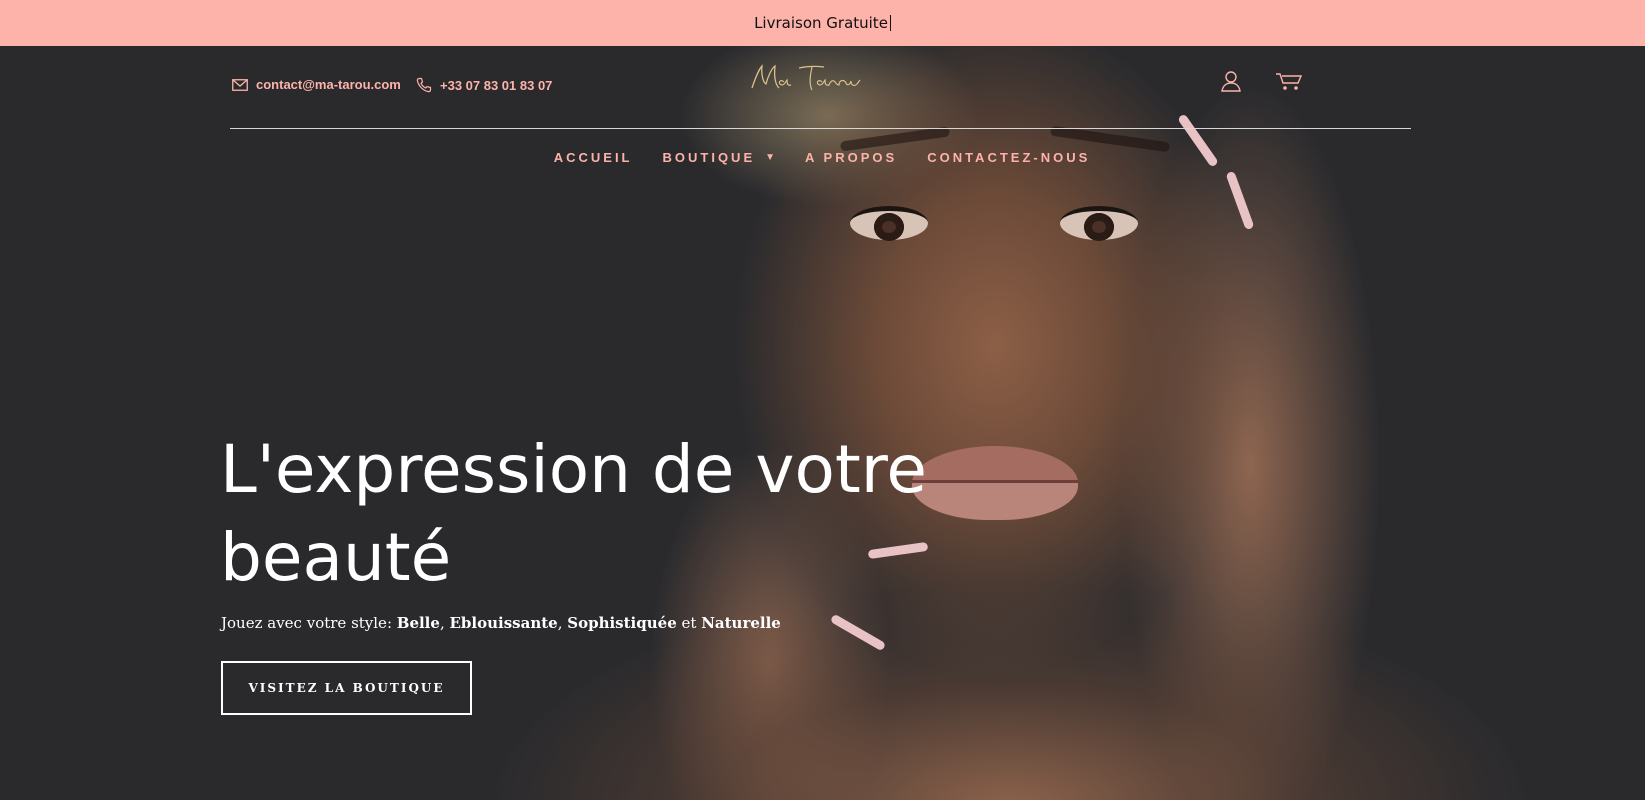 This screenshot has height=800, width=1645. I want to click on cart-icon, so click(1289, 81).